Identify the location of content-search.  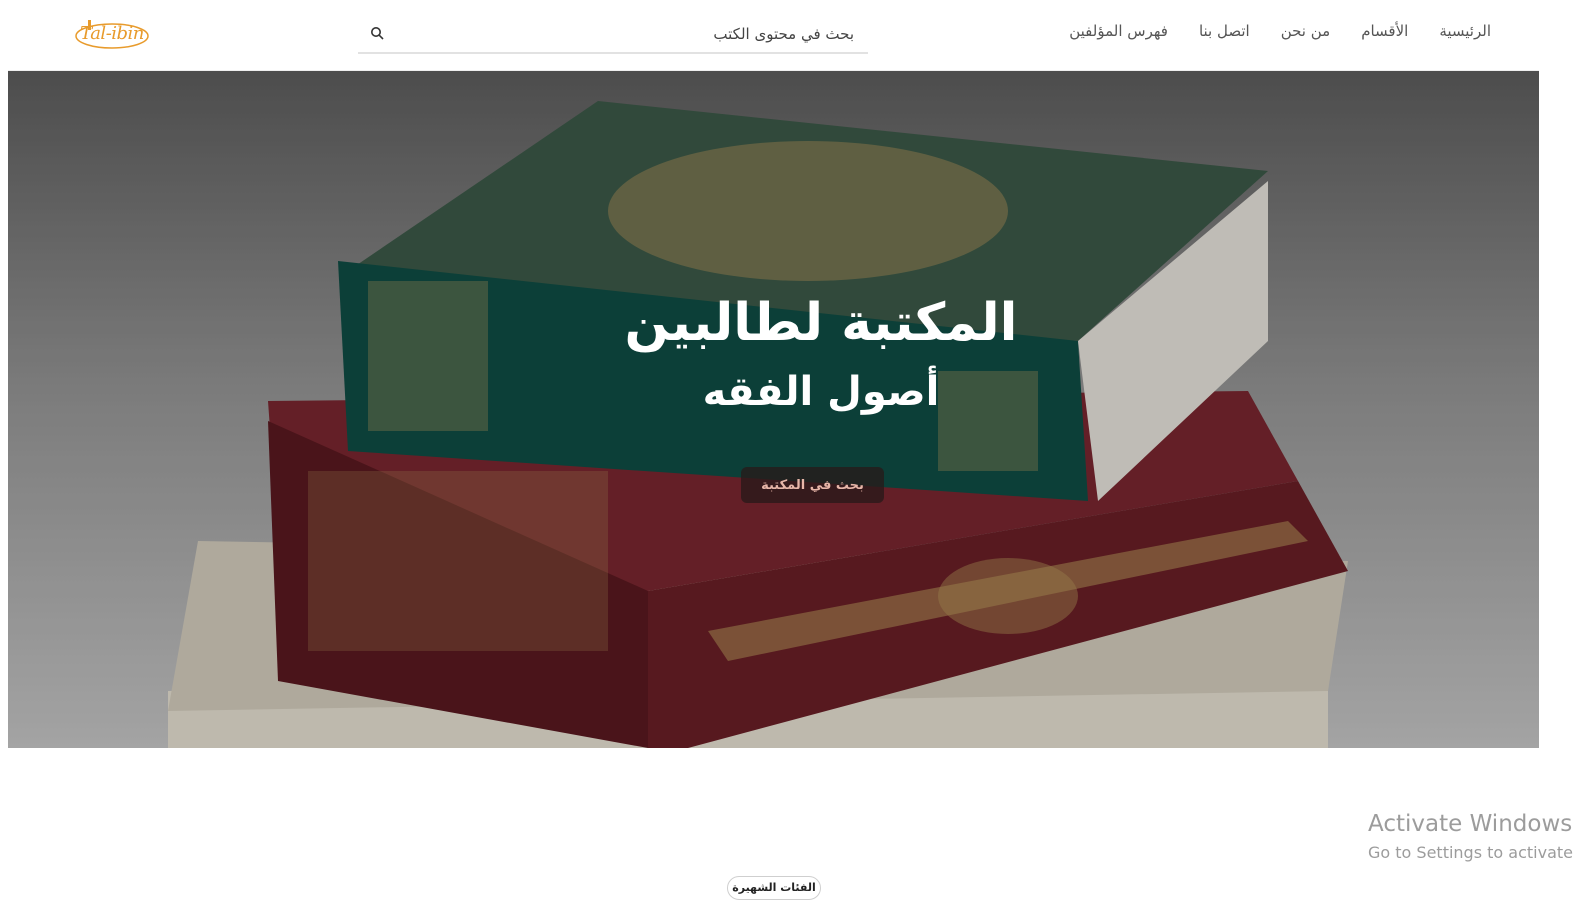
(613, 34).